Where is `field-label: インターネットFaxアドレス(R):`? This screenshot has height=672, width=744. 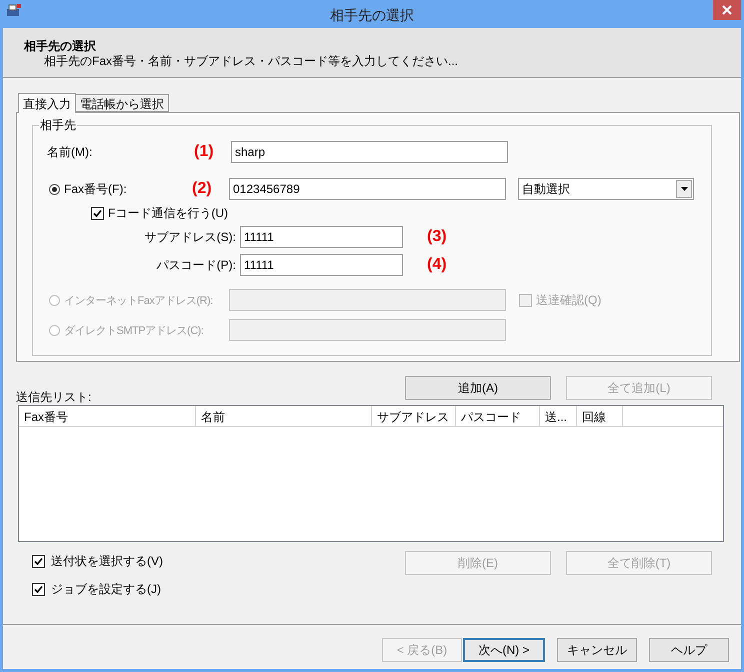
field-label: インターネットFaxアドレス(R): is located at coordinates (138, 300).